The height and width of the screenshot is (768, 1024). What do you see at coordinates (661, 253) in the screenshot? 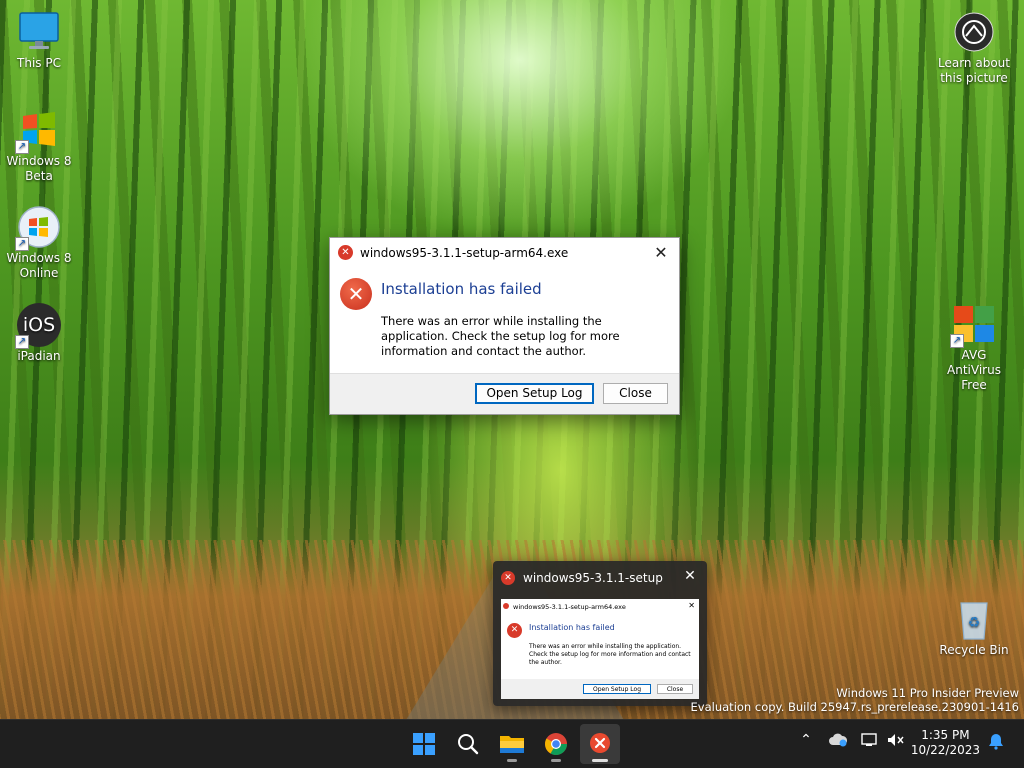
I see `close-icon: ✕` at bounding box center [661, 253].